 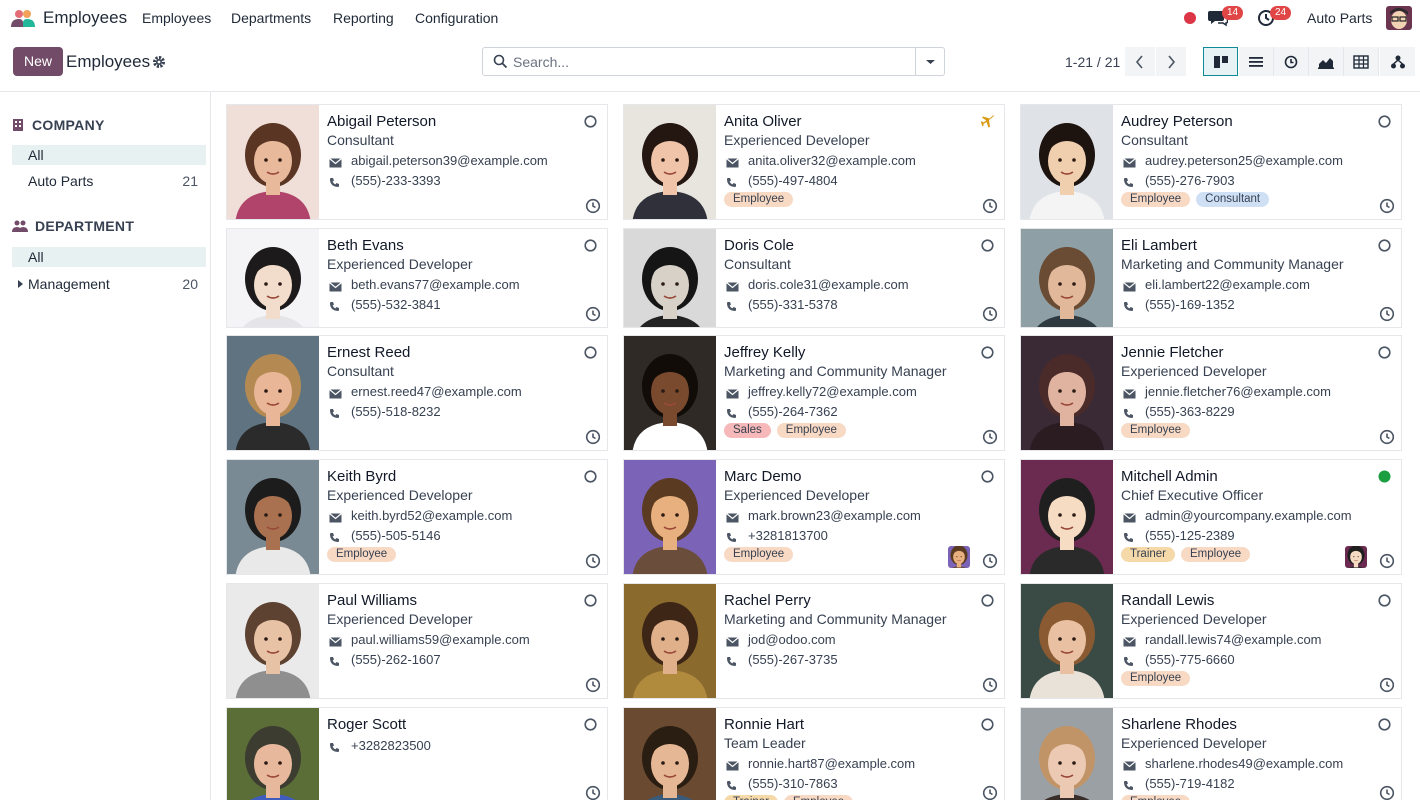 What do you see at coordinates (68, 125) in the screenshot?
I see `company-heading-label: COMPANY` at bounding box center [68, 125].